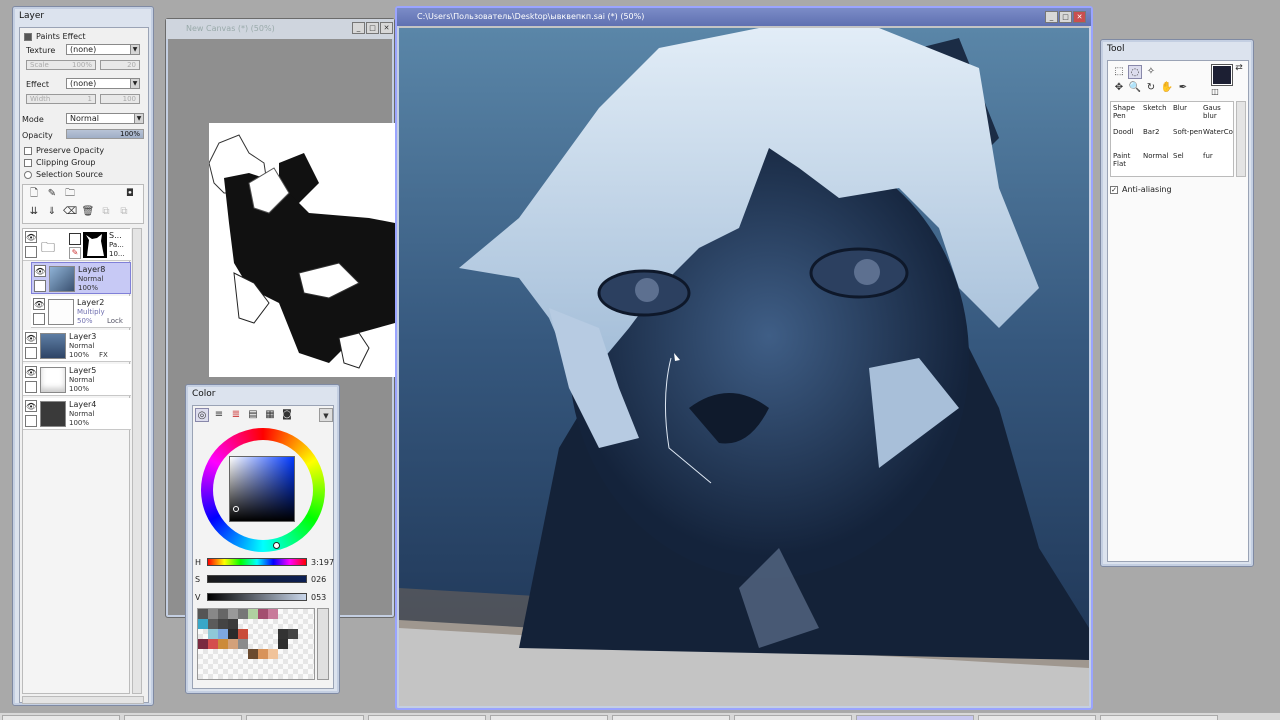  I want to click on merge-down-icon: ⇓, so click(52, 212).